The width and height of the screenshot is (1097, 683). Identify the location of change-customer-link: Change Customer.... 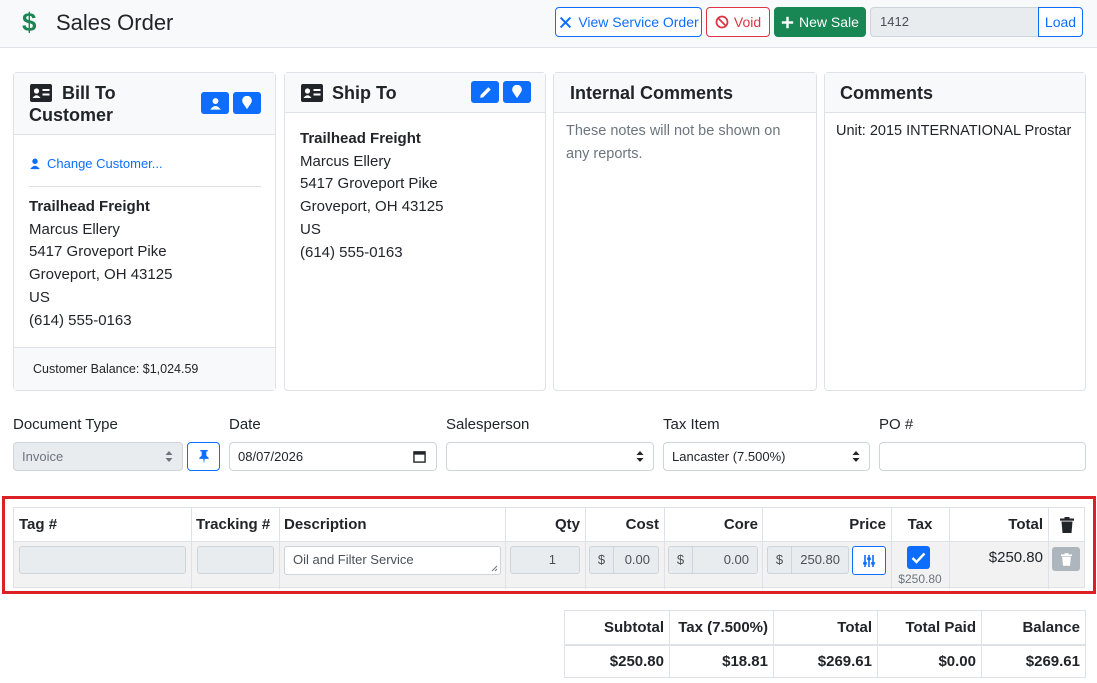
(96, 163).